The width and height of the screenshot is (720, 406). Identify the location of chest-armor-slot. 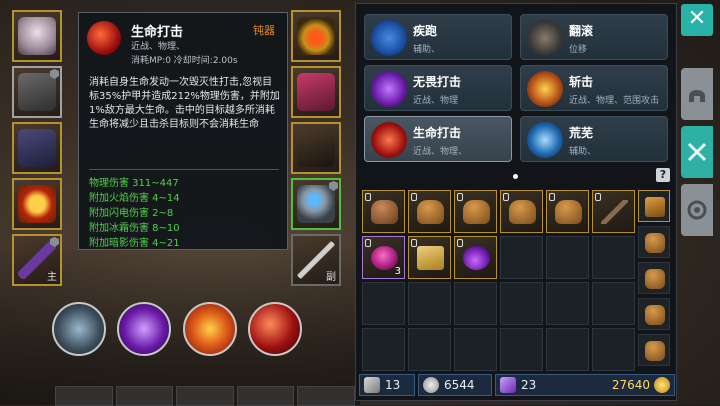
(37, 92).